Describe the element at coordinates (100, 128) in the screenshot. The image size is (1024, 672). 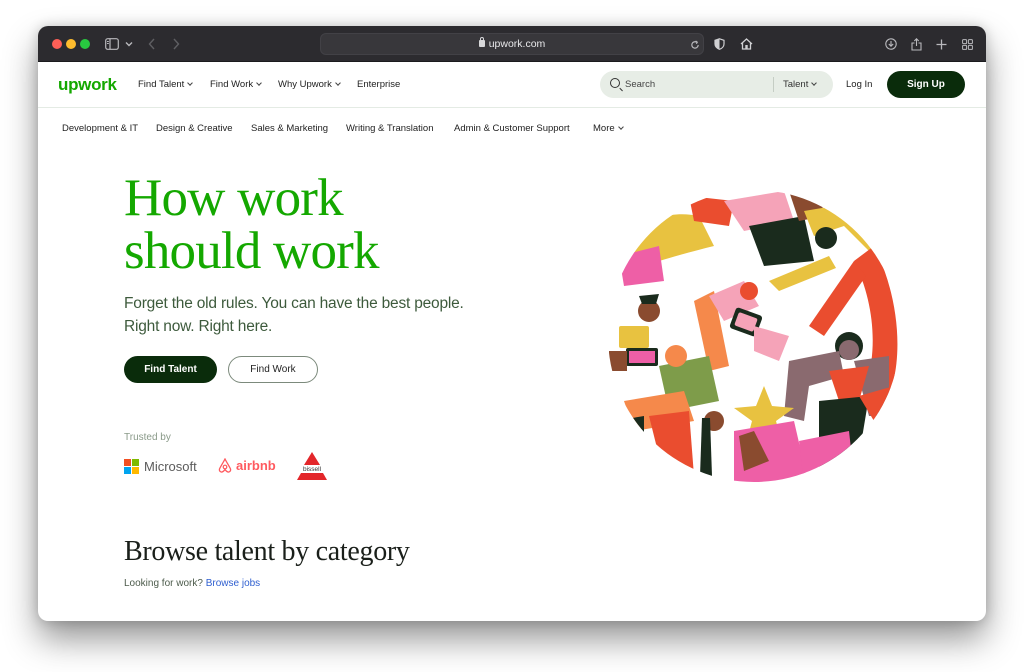
I see `category-development-it: Development & IT` at that location.